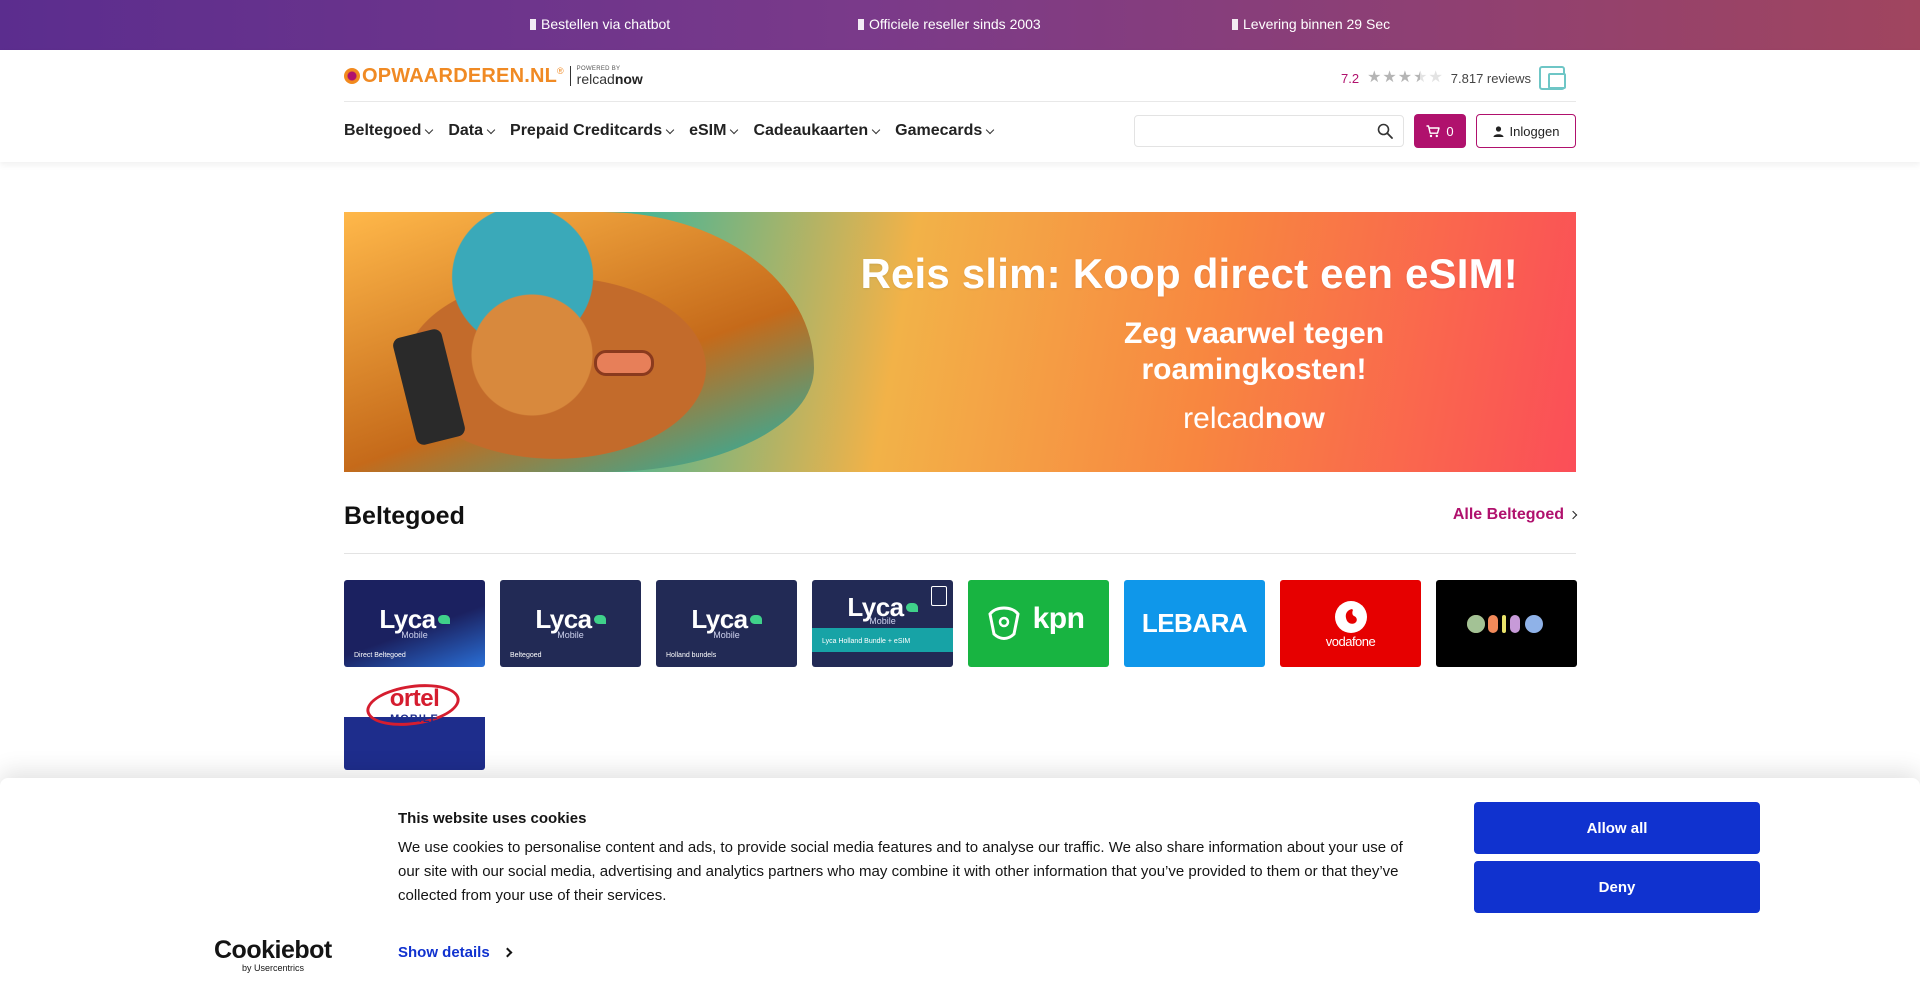  I want to click on logo-trademark: ®, so click(560, 71).